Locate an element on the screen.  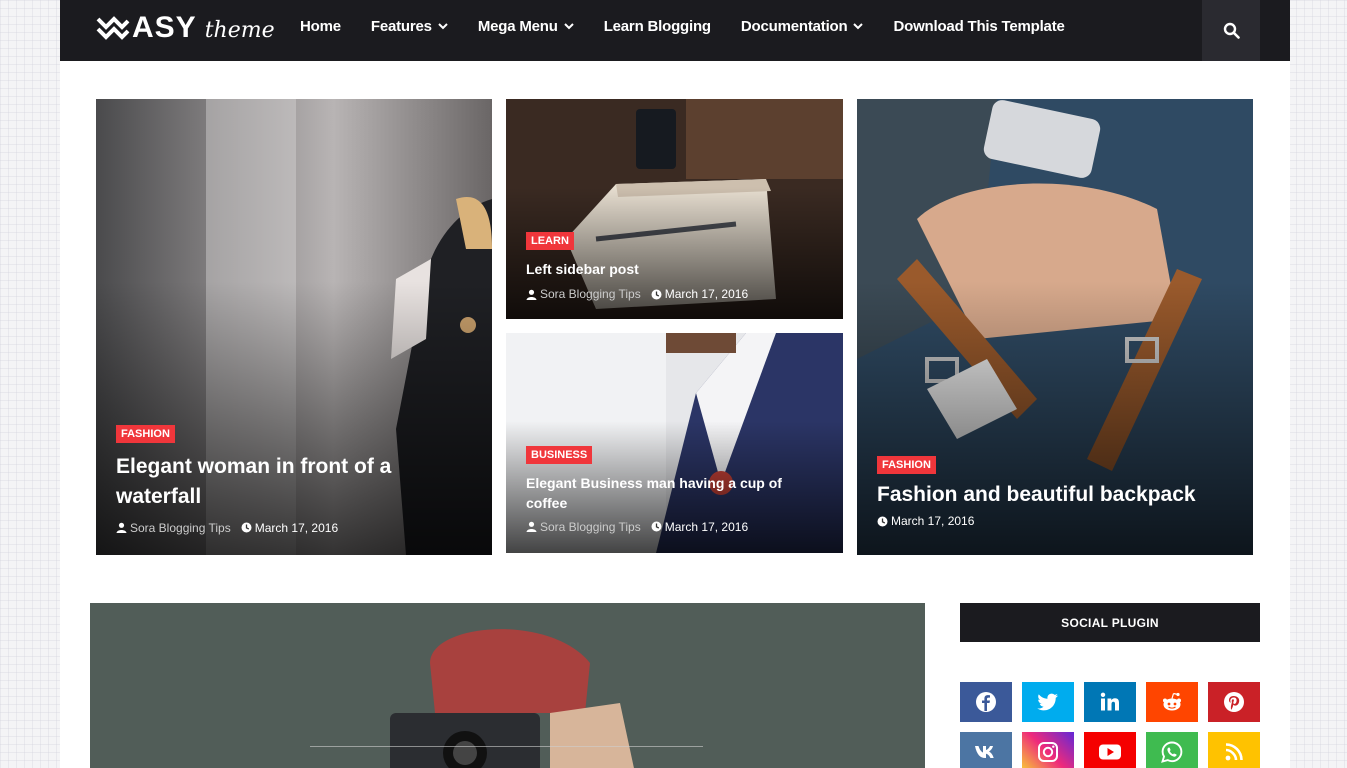
social-button-reddit is located at coordinates (1172, 702).